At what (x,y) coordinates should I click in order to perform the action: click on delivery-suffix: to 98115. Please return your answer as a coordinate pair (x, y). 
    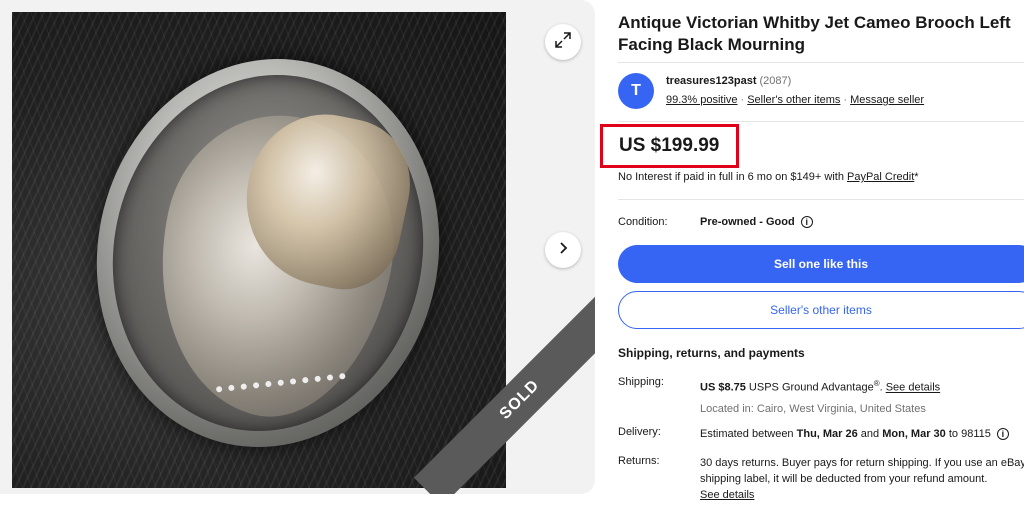
    Looking at the image, I should click on (968, 434).